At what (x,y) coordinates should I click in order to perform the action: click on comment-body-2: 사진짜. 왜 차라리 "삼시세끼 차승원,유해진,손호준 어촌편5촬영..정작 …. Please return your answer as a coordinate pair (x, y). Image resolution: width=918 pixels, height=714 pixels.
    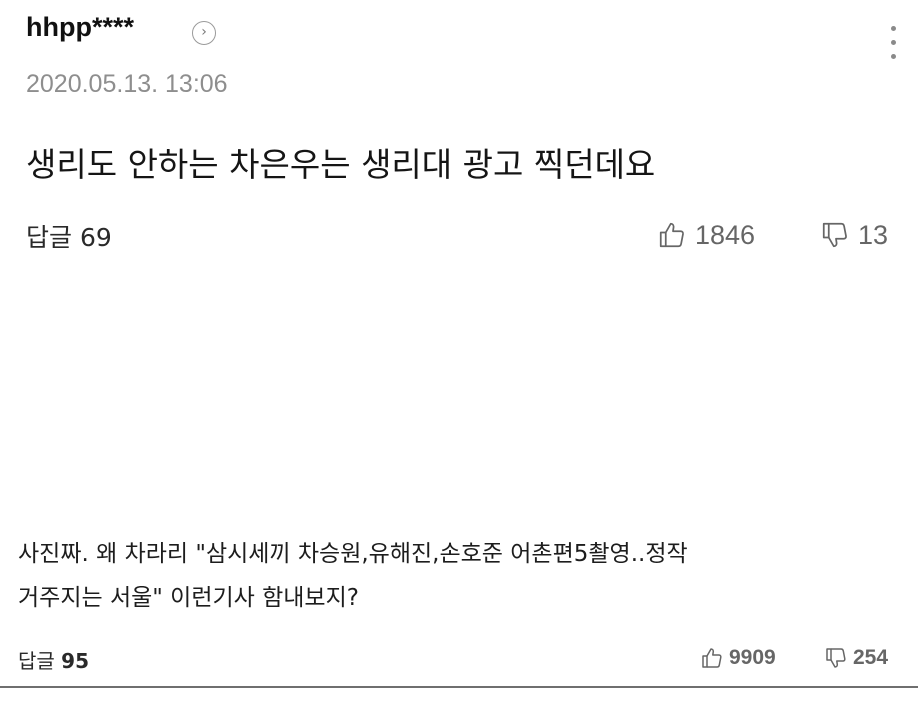
    Looking at the image, I should click on (463, 576).